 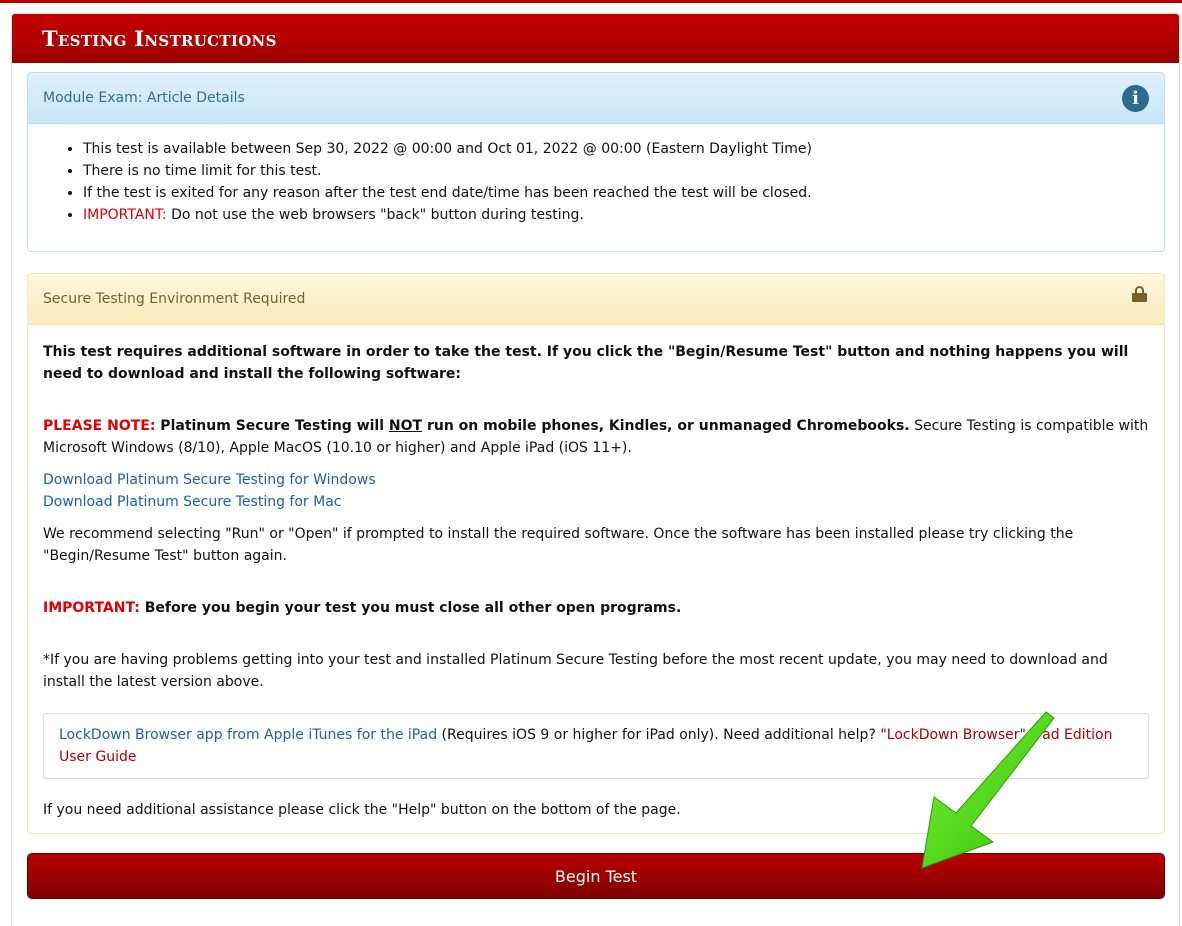 What do you see at coordinates (405, 426) in the screenshot?
I see `please-note-not: NOT` at bounding box center [405, 426].